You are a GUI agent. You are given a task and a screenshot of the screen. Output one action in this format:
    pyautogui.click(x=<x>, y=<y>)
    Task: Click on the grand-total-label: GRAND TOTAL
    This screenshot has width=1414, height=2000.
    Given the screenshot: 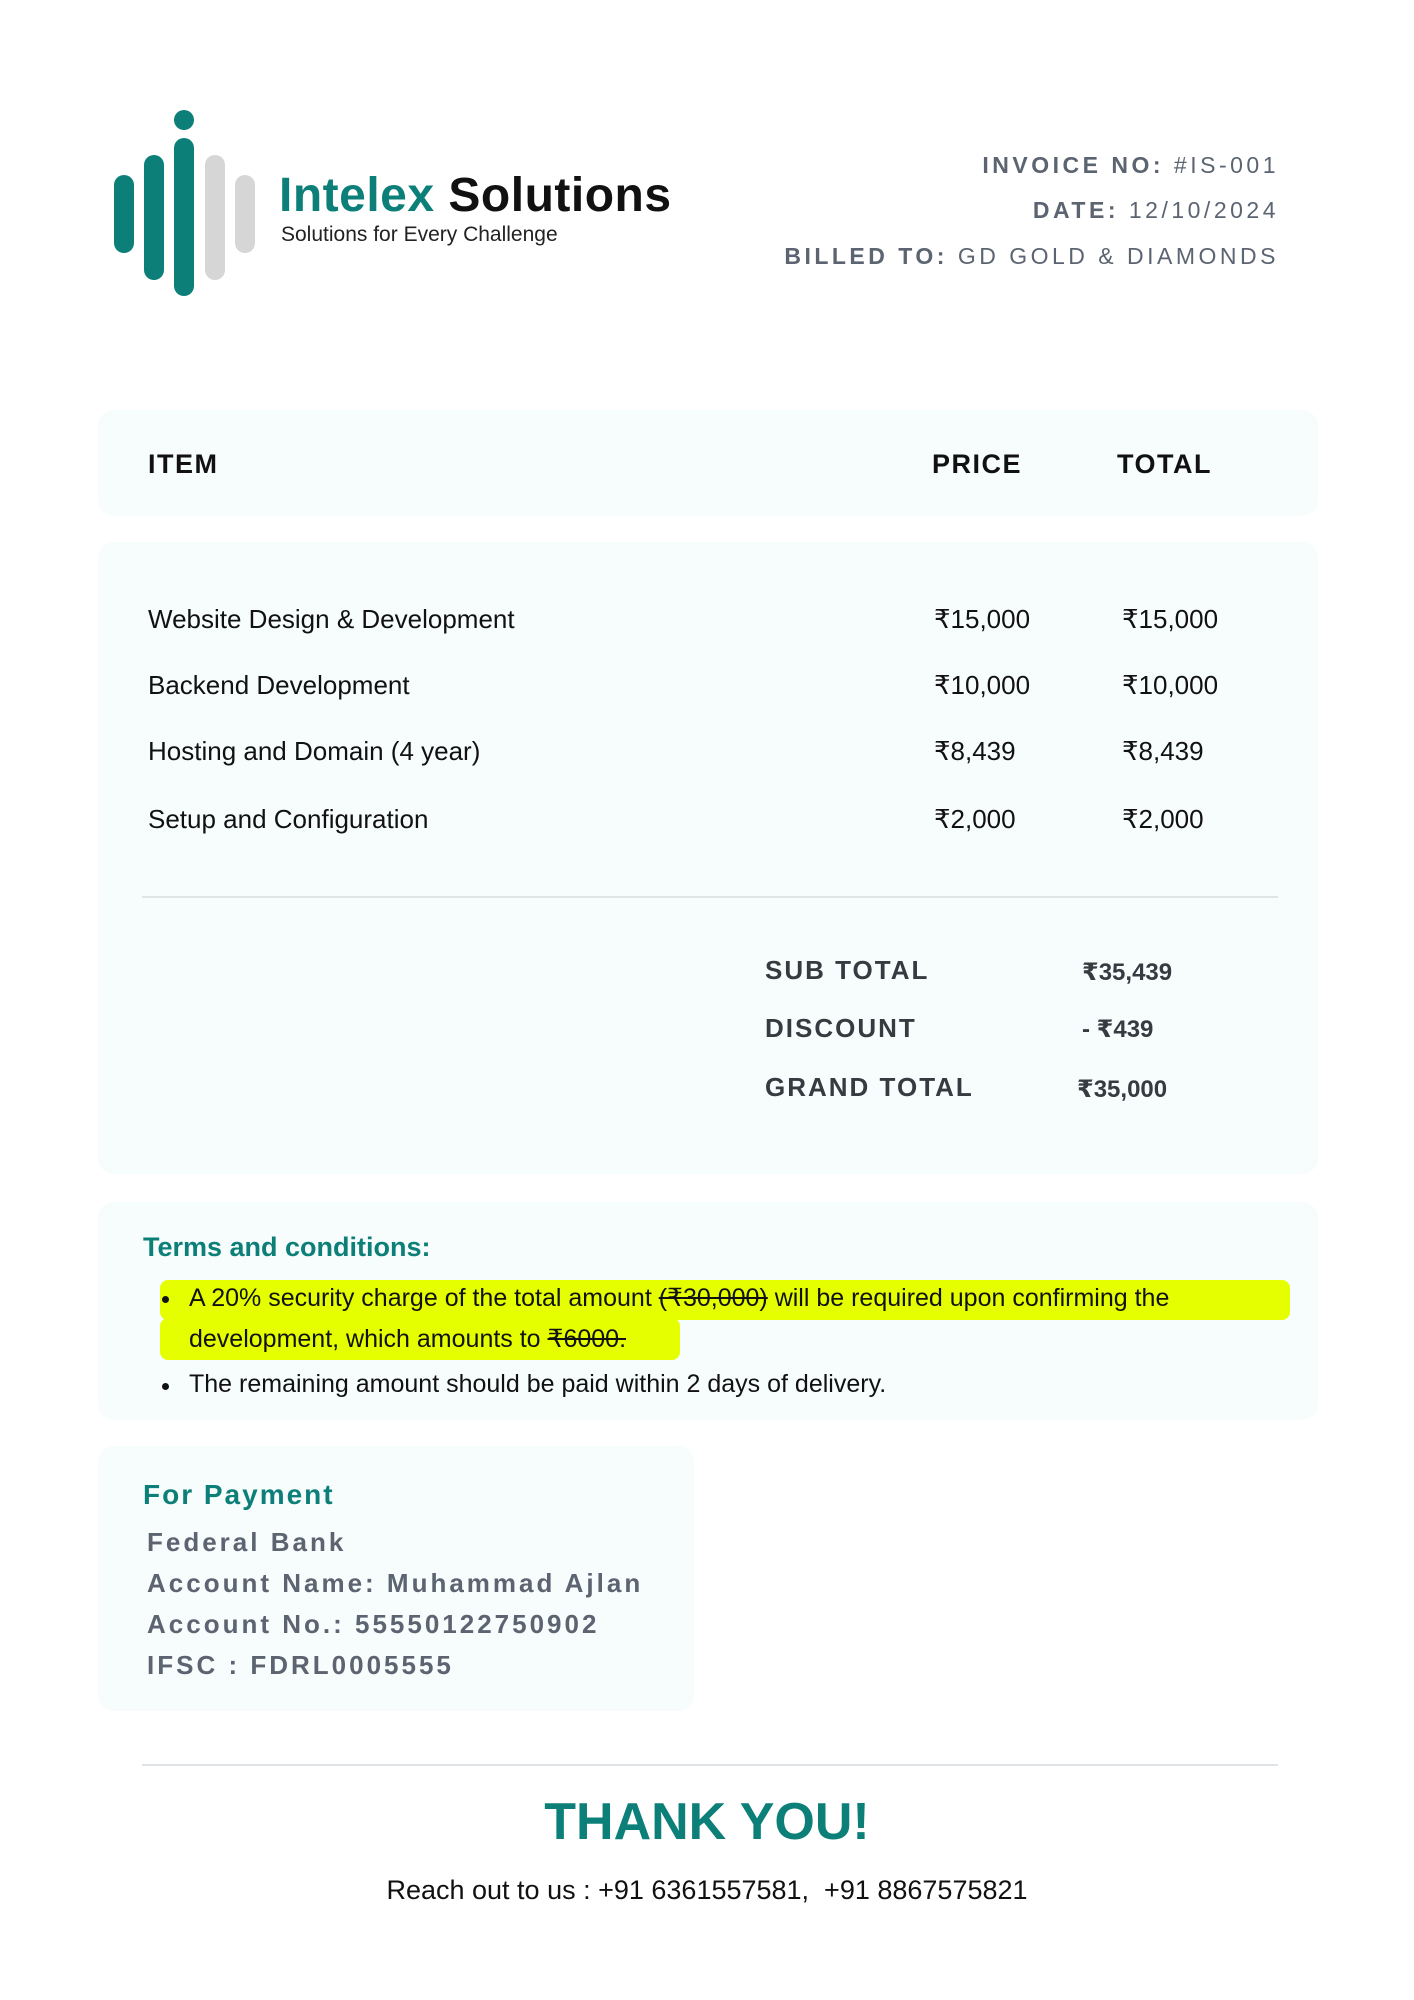 What is the action you would take?
    pyautogui.click(x=869, y=1087)
    